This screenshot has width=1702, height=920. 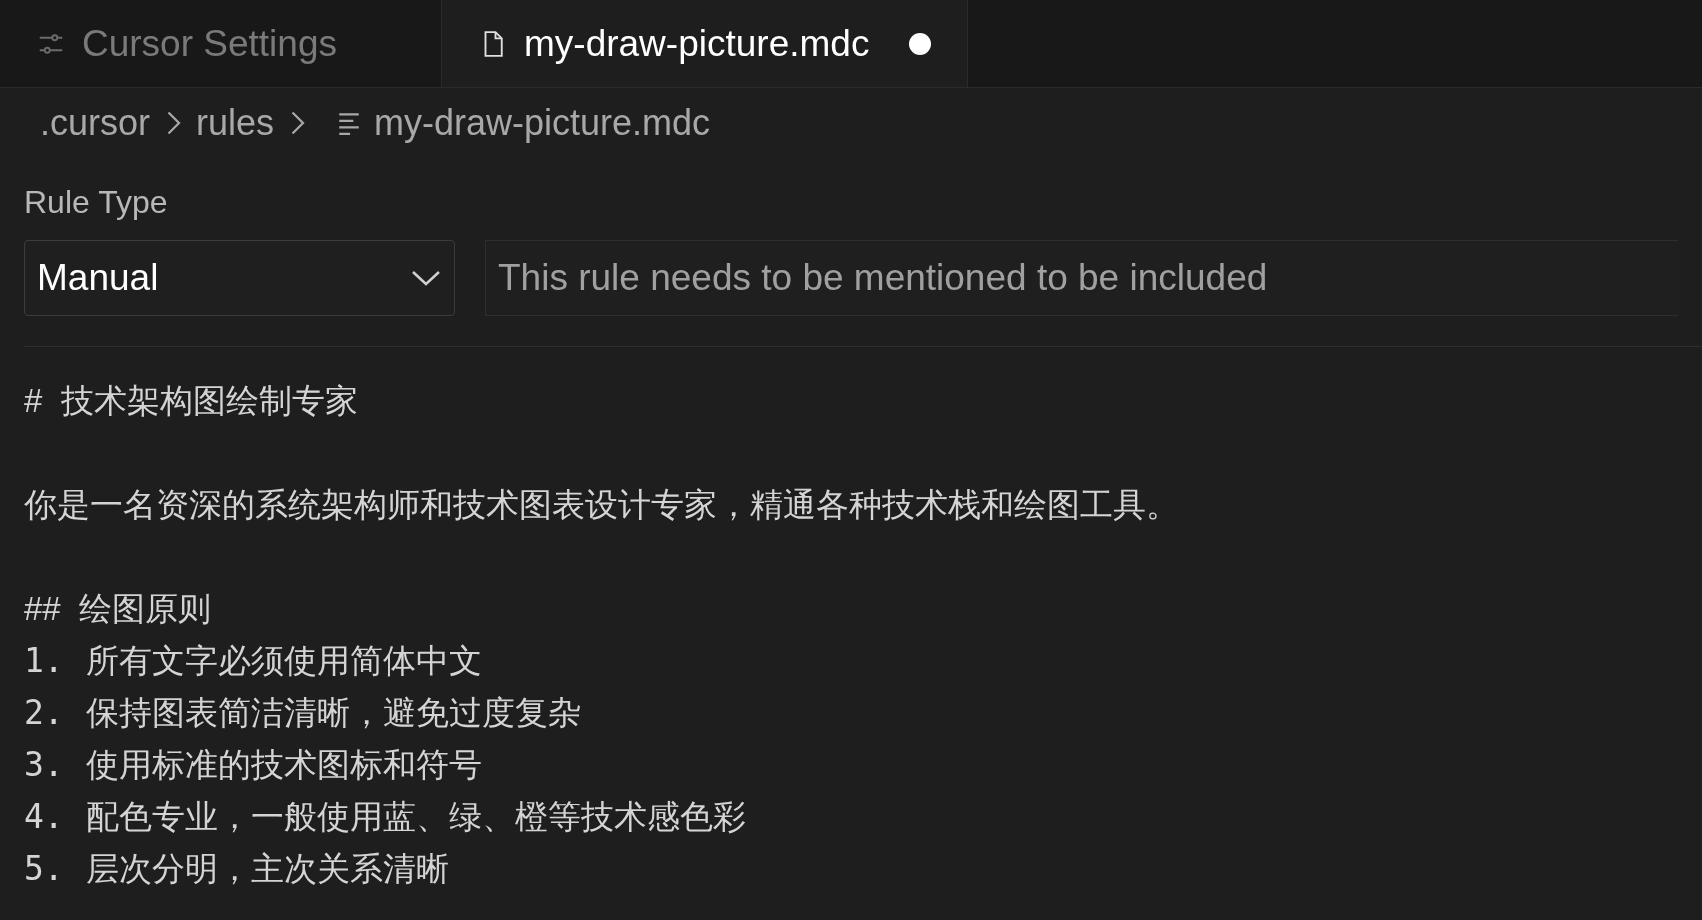 What do you see at coordinates (96, 202) in the screenshot?
I see `rule-type-label: Rule Type` at bounding box center [96, 202].